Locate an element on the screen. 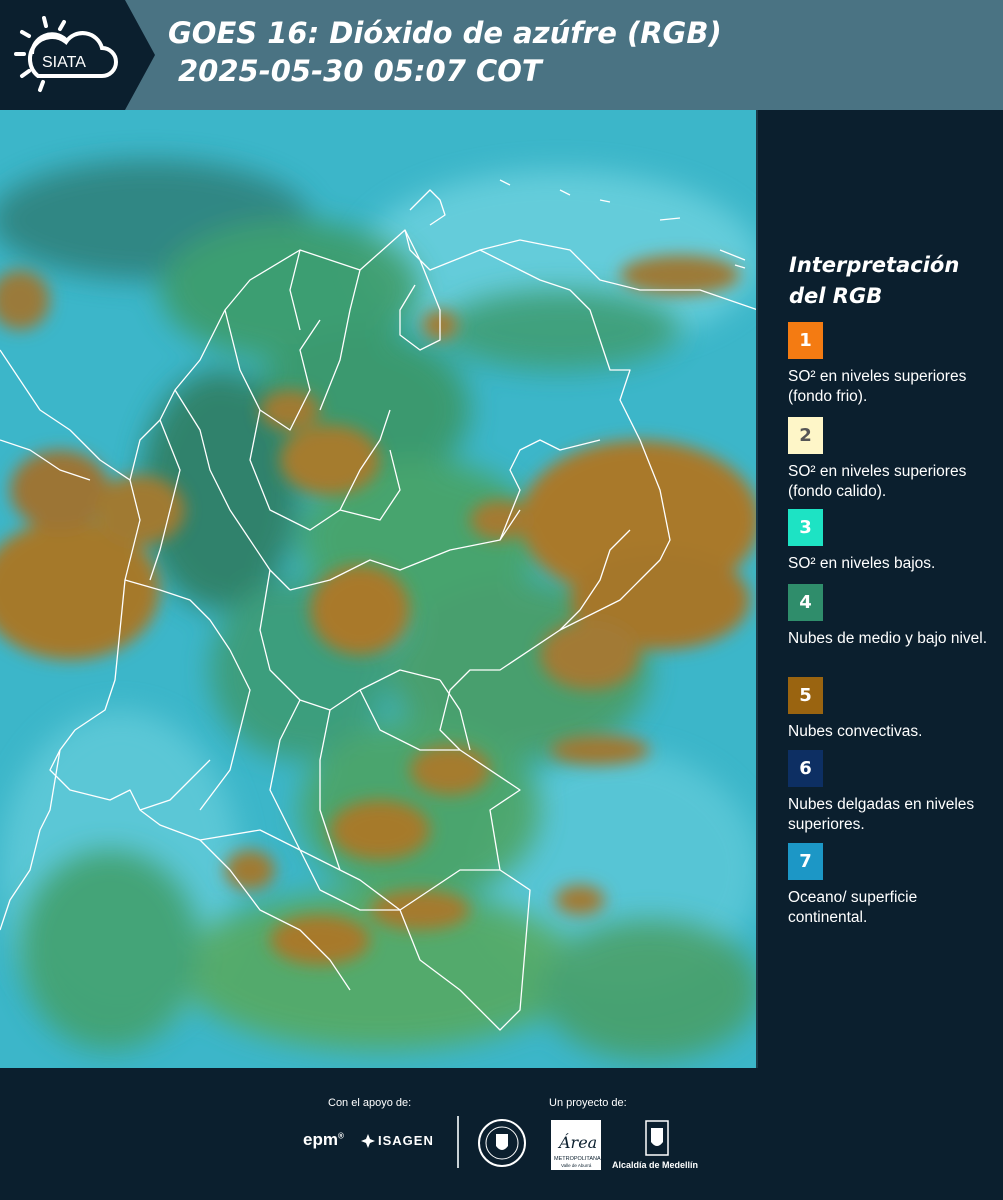  svg-text: SIATA is located at coordinates (64, 62).